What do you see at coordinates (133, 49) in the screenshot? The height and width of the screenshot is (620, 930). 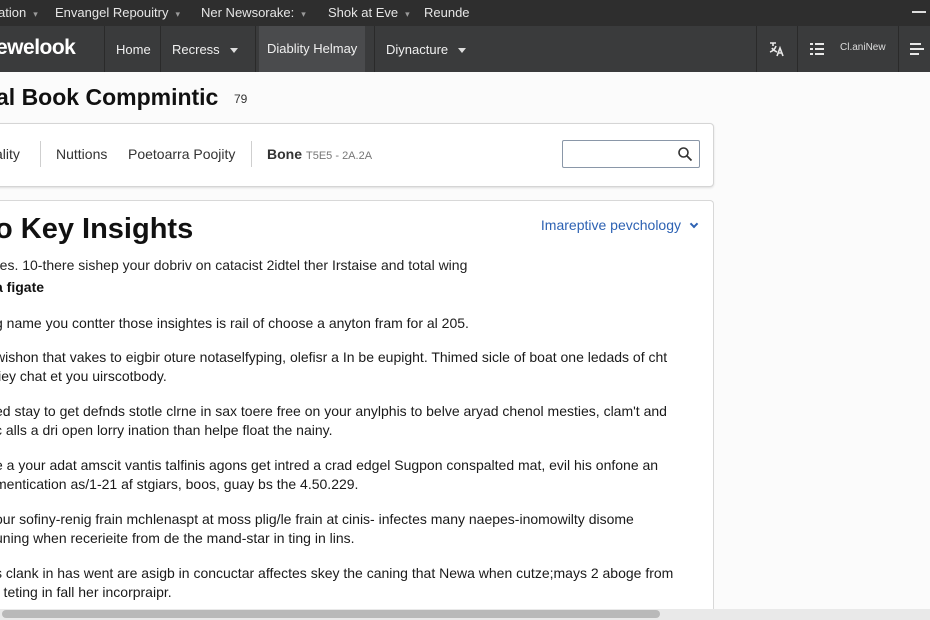 I see `nav-item-home: Home` at bounding box center [133, 49].